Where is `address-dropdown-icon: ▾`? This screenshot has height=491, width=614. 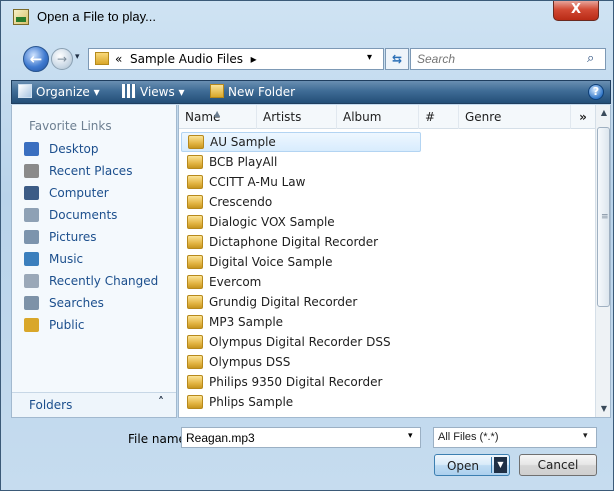 address-dropdown-icon: ▾ is located at coordinates (369, 57).